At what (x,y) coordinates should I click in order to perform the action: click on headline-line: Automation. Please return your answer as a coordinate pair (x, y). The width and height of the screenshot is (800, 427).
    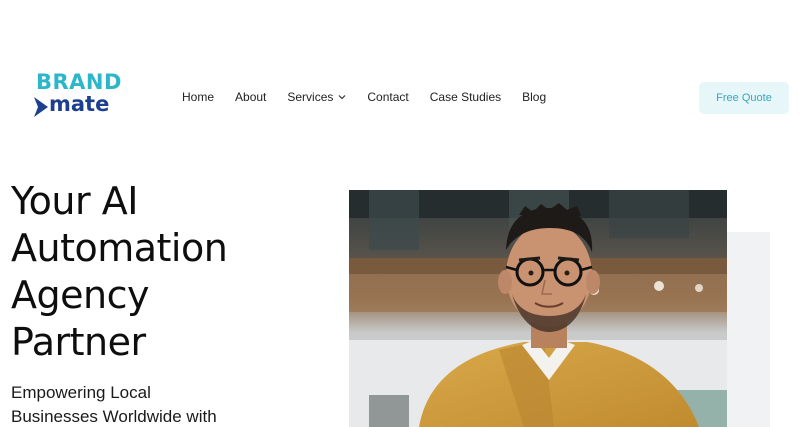
    Looking at the image, I should click on (119, 248).